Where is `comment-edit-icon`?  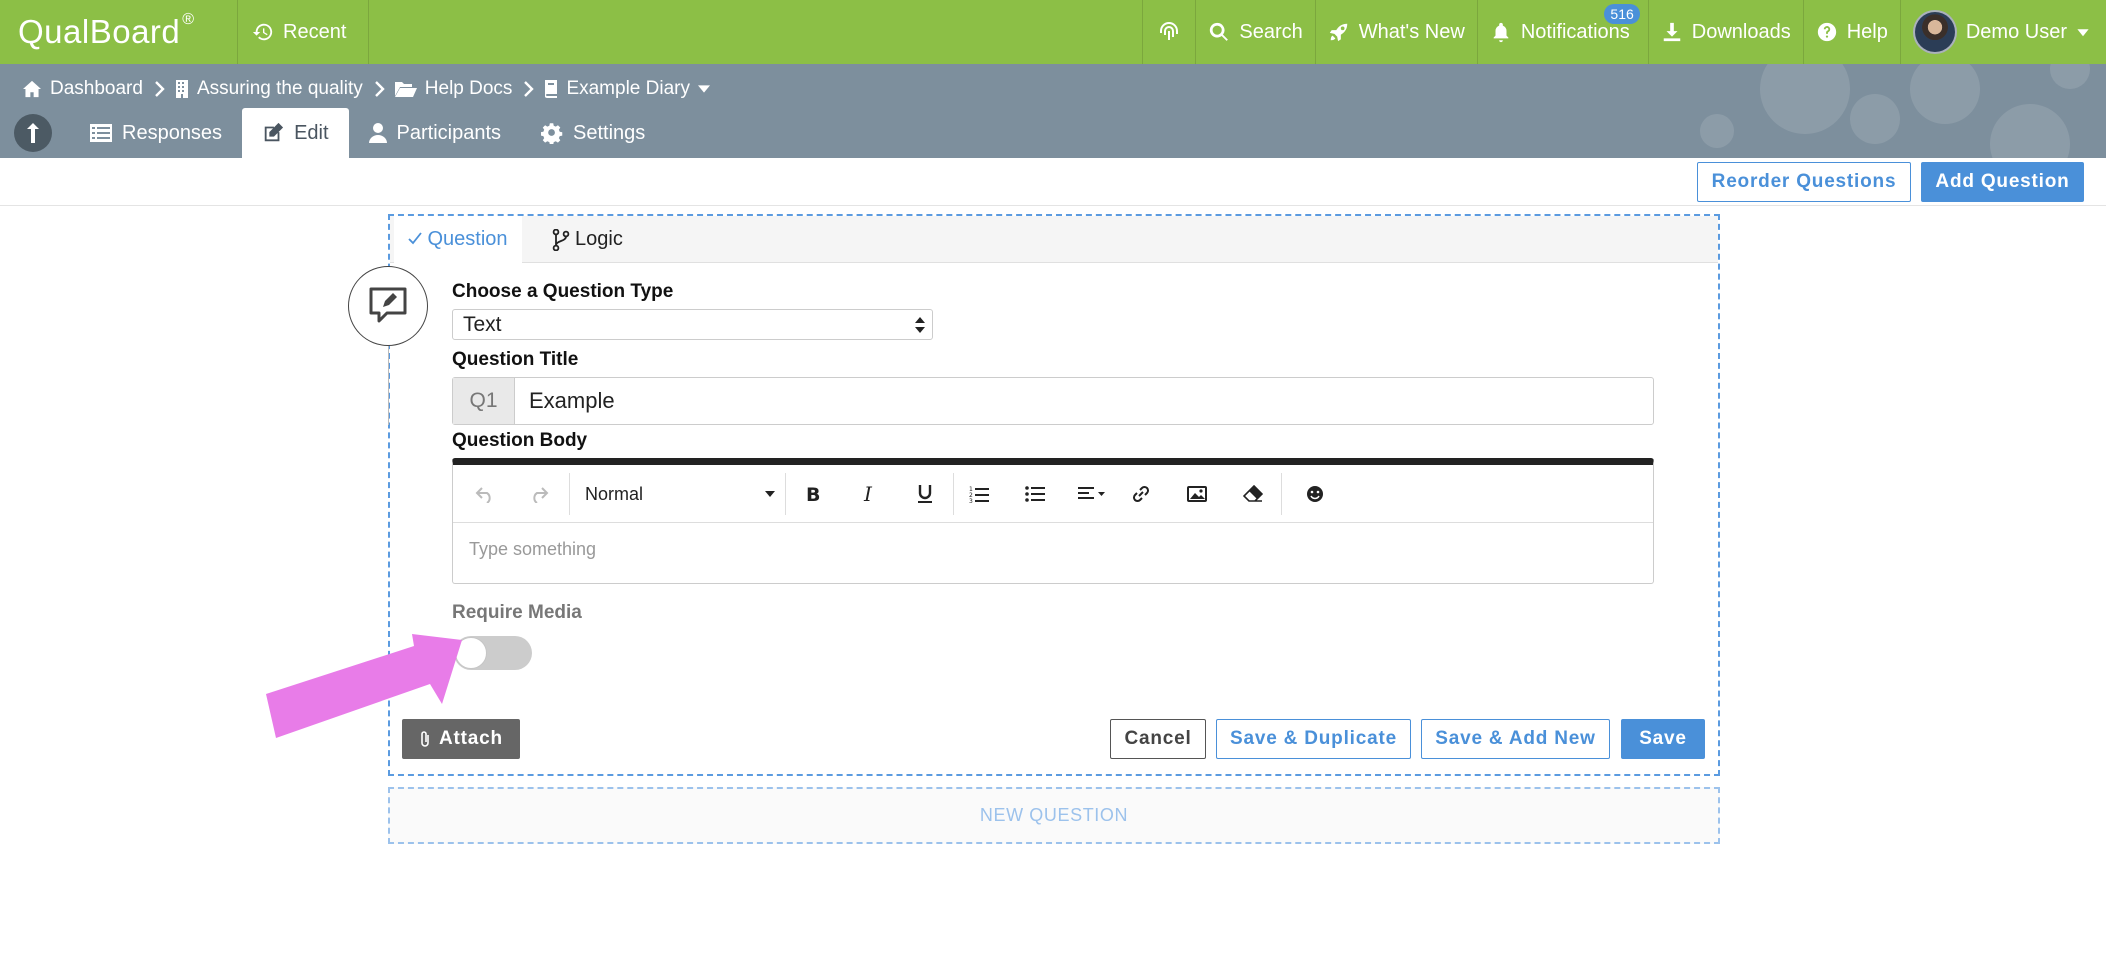 comment-edit-icon is located at coordinates (388, 305).